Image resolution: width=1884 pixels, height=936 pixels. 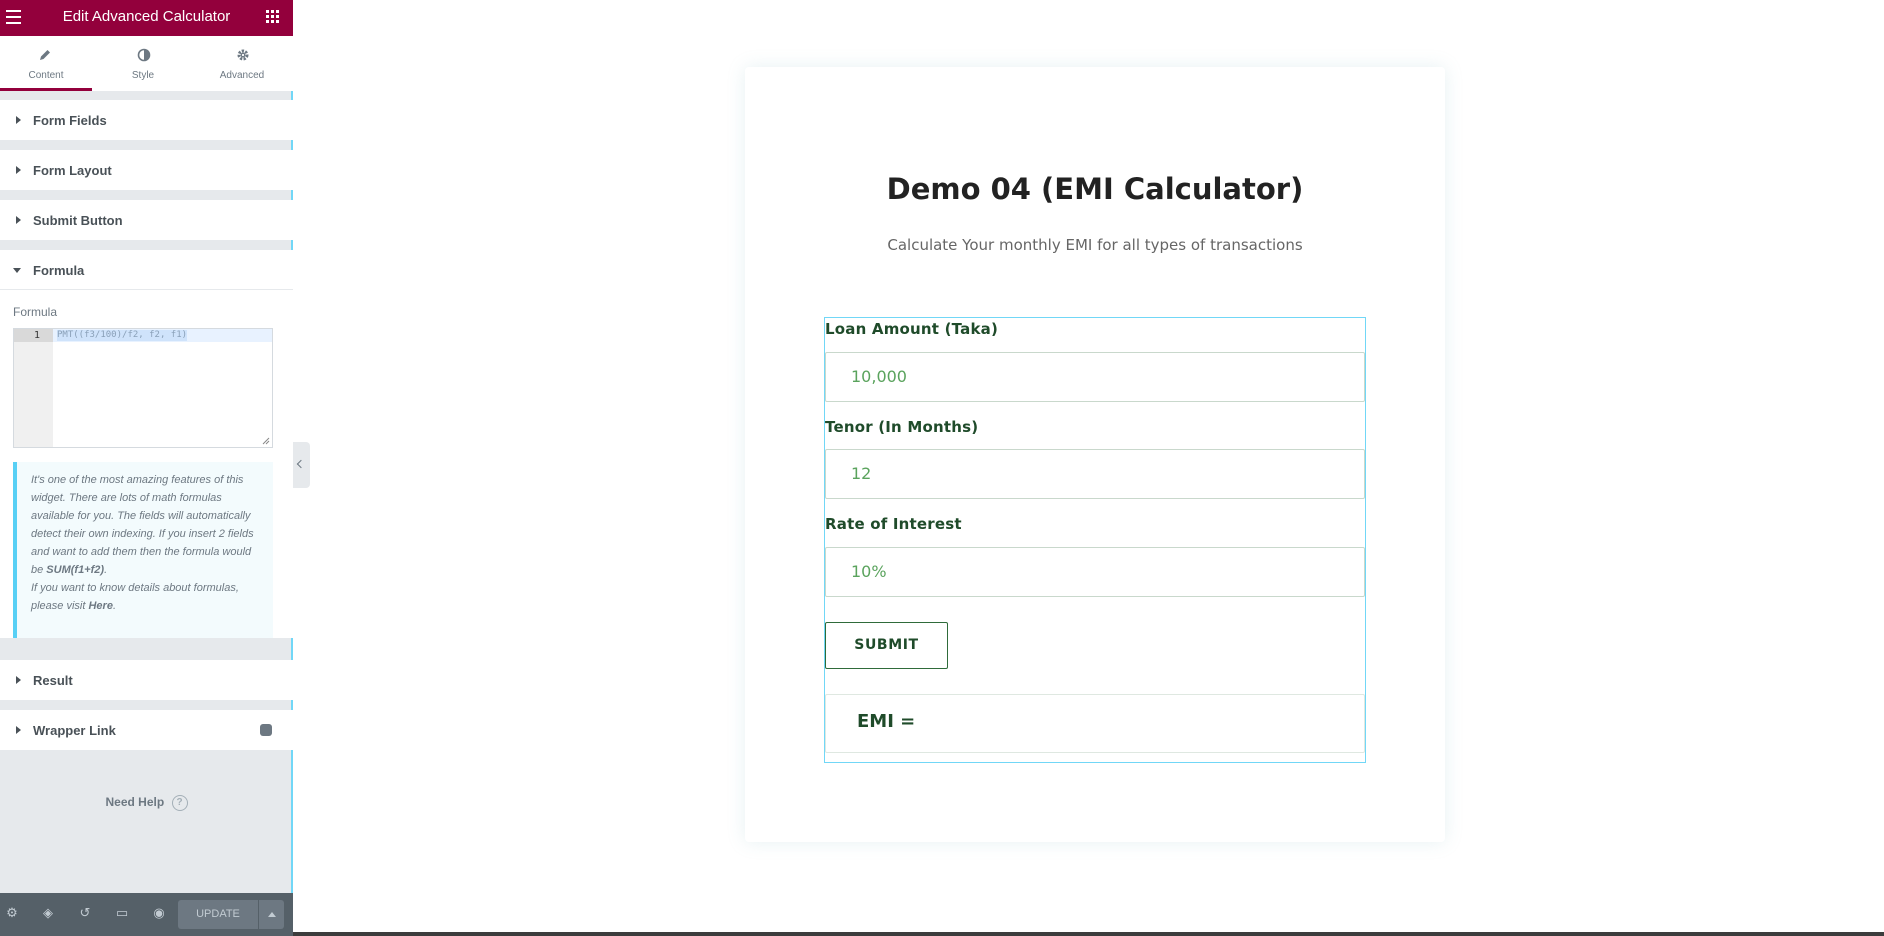 What do you see at coordinates (45, 55) in the screenshot?
I see `pencil-icon` at bounding box center [45, 55].